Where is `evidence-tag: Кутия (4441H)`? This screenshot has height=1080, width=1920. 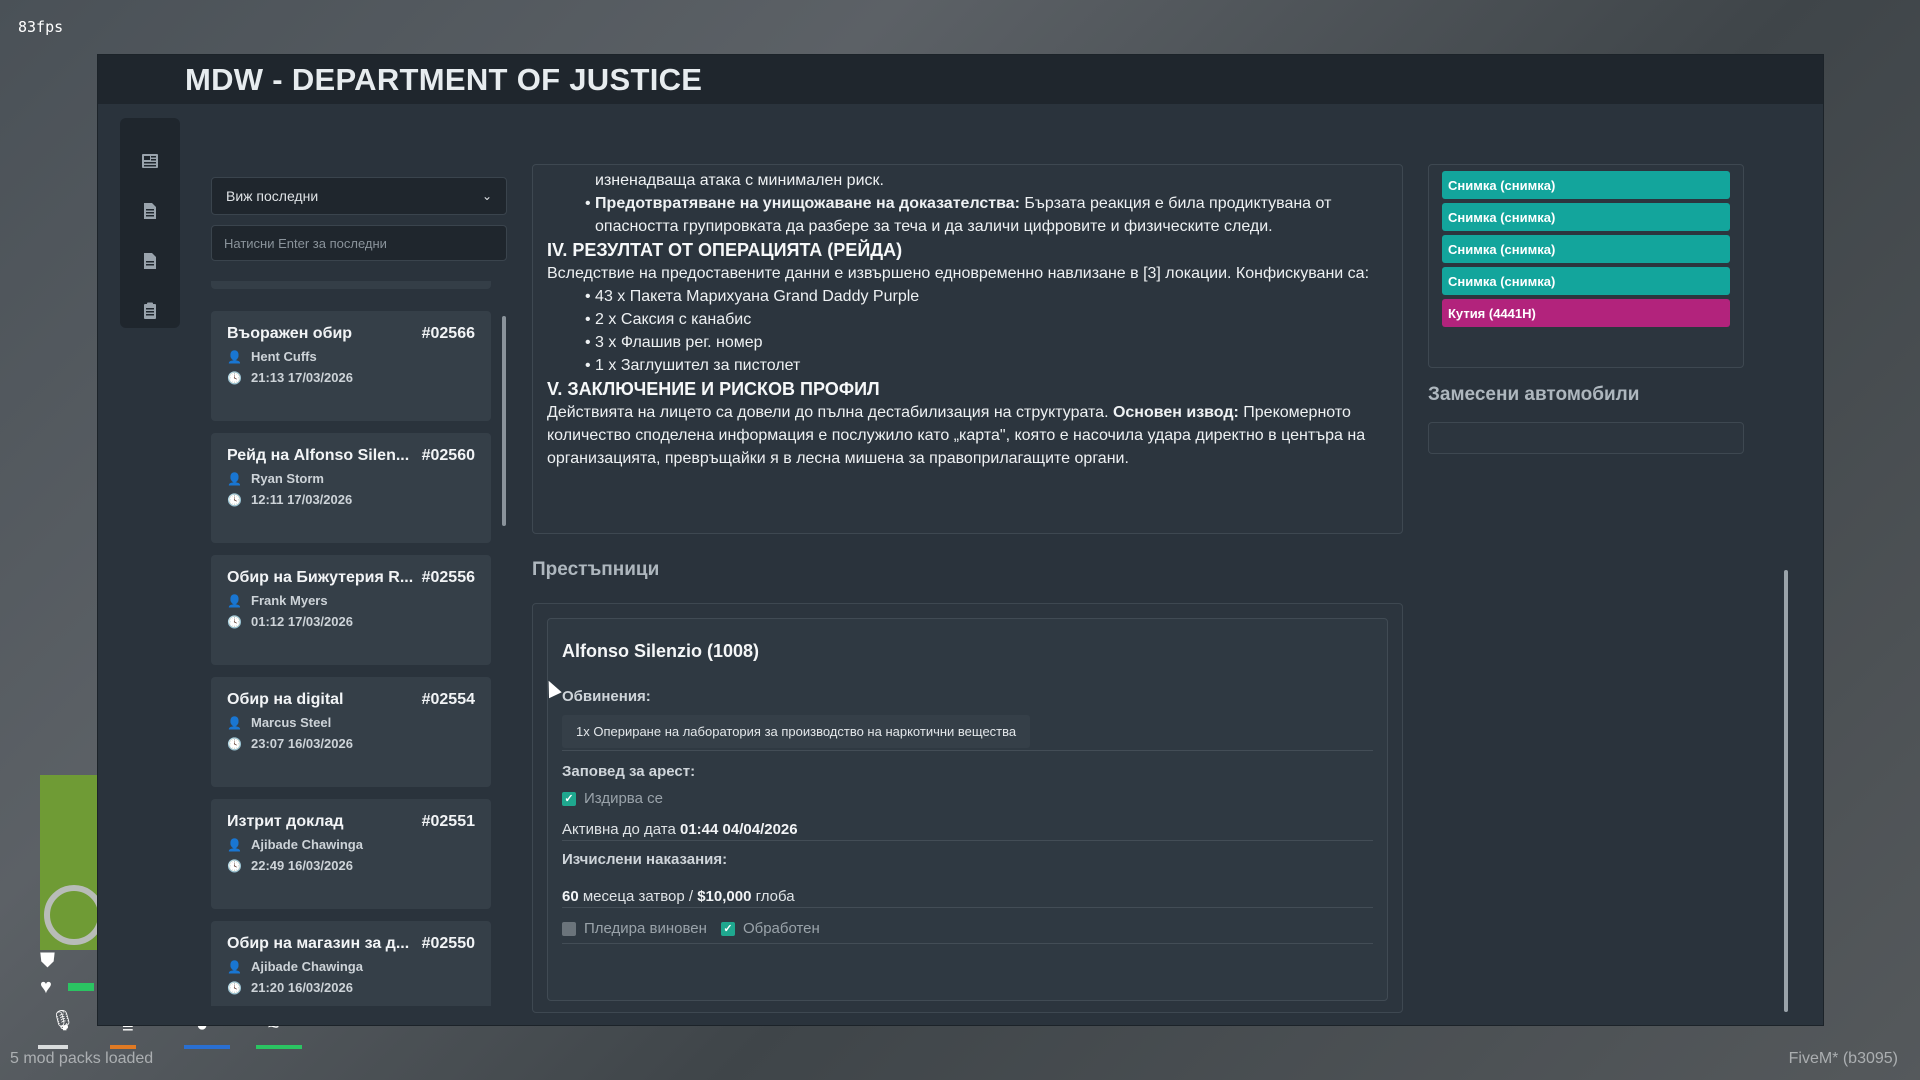
evidence-tag: Кутия (4441H) is located at coordinates (1586, 313).